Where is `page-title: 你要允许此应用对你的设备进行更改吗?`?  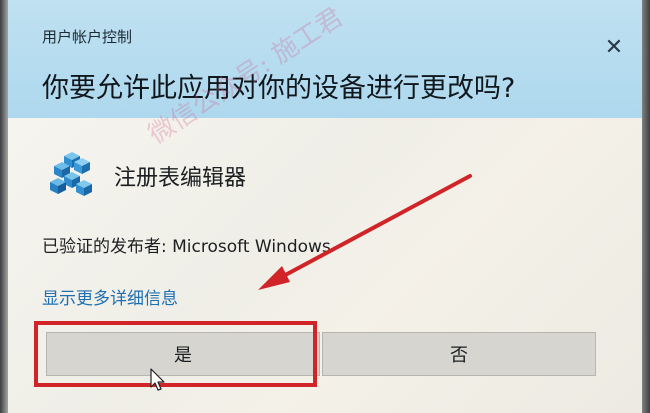 page-title: 你要允许此应用对你的设备进行更改吗? is located at coordinates (279, 88).